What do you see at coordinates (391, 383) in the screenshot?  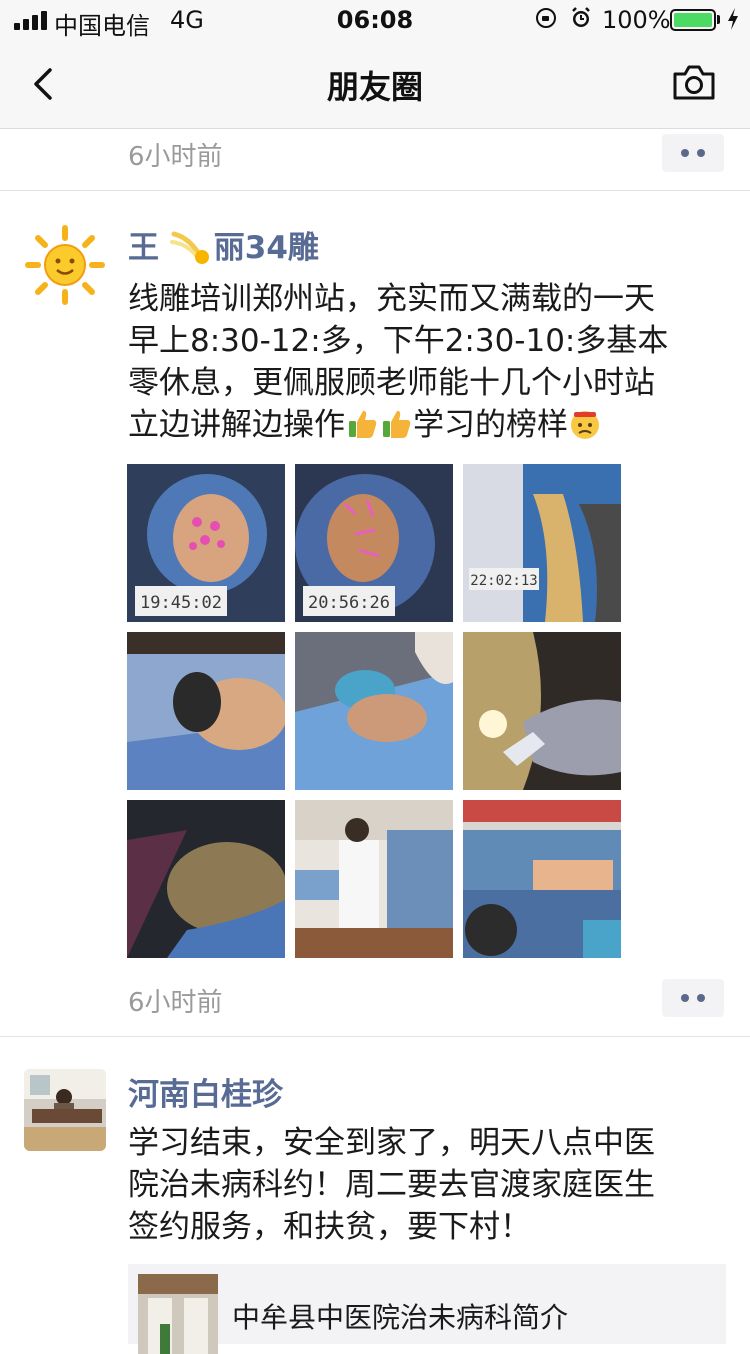 I see `post-text-line: 零休息，更佩服顾老师能十几个小时站` at bounding box center [391, 383].